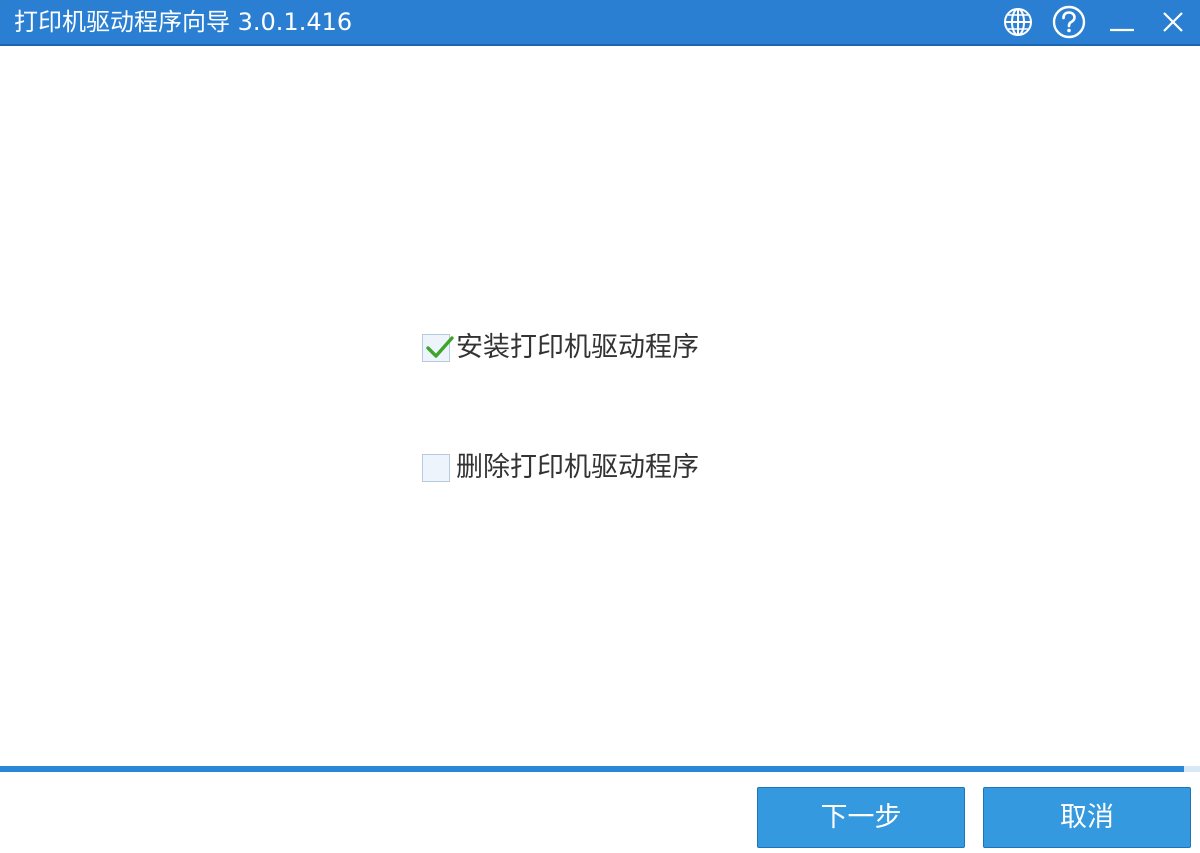 The height and width of the screenshot is (853, 1200). Describe the element at coordinates (183, 22) in the screenshot. I see `window-title: 打印机驱动程序向导 3.0.1.416` at that location.